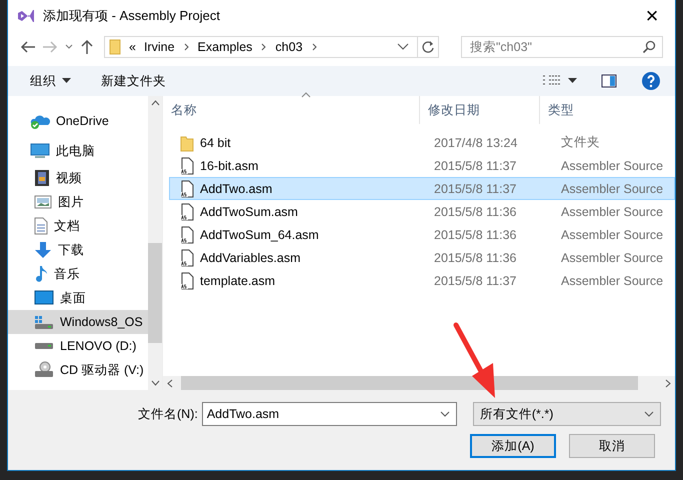  I want to click on cd-drive-icon, so click(44, 370).